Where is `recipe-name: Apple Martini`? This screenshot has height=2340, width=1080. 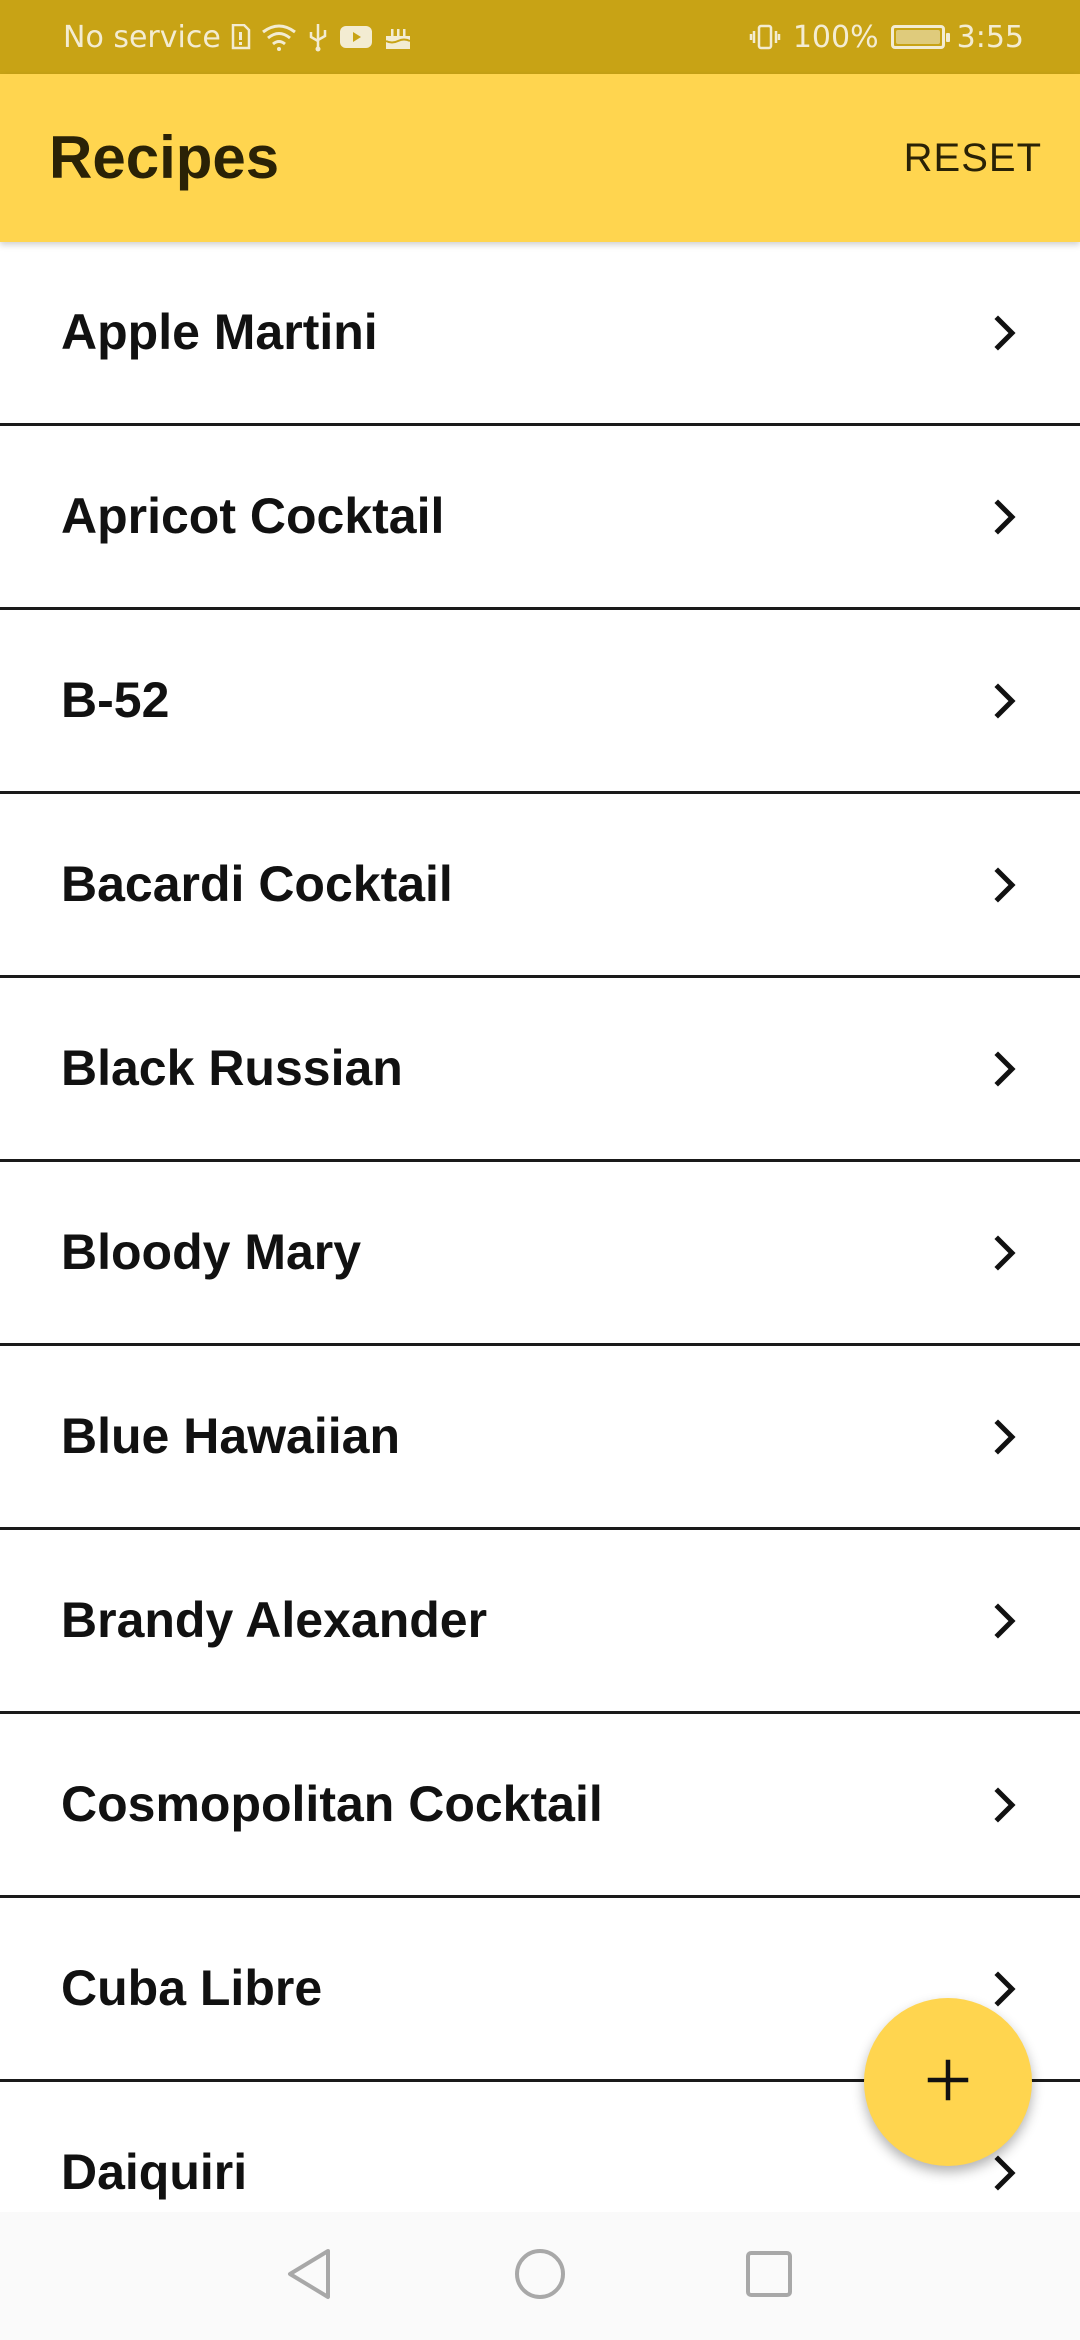
recipe-name: Apple Martini is located at coordinates (219, 332).